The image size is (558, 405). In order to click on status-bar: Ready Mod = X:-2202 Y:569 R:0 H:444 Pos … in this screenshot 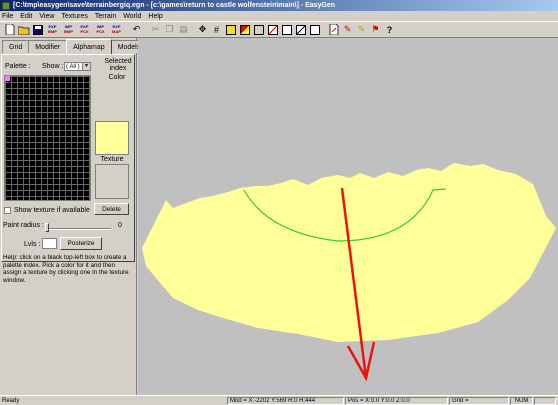, I will do `click(279, 400)`.